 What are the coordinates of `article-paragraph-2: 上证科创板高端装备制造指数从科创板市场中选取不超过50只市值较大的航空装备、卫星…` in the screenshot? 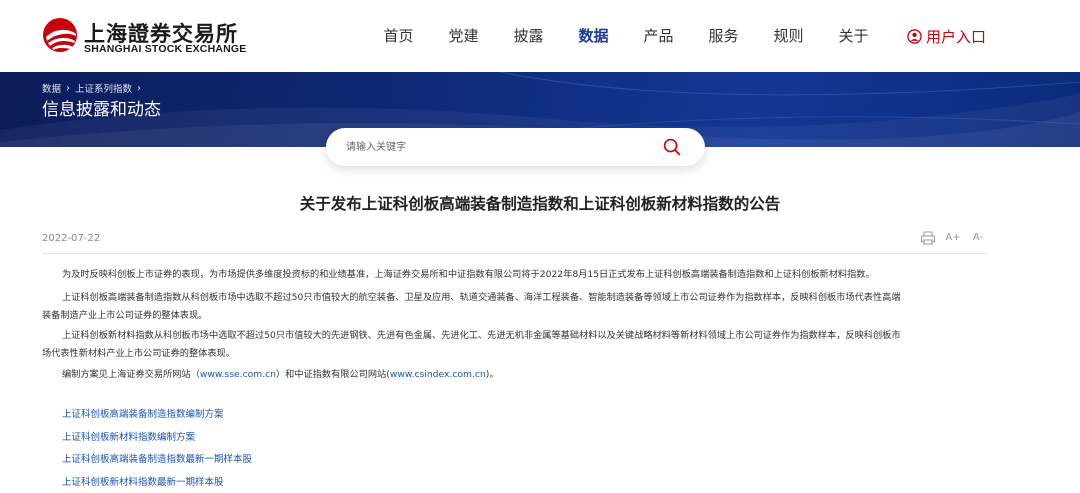 It's located at (515, 307).